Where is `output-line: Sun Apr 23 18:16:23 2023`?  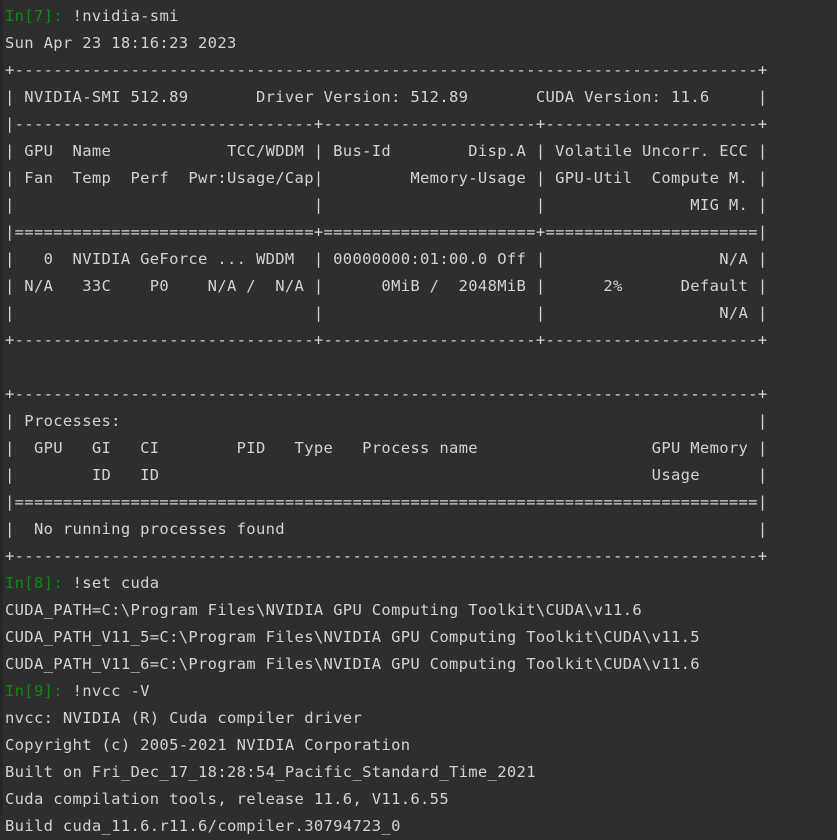 output-line: Sun Apr 23 18:16:23 2023 is located at coordinates (121, 43).